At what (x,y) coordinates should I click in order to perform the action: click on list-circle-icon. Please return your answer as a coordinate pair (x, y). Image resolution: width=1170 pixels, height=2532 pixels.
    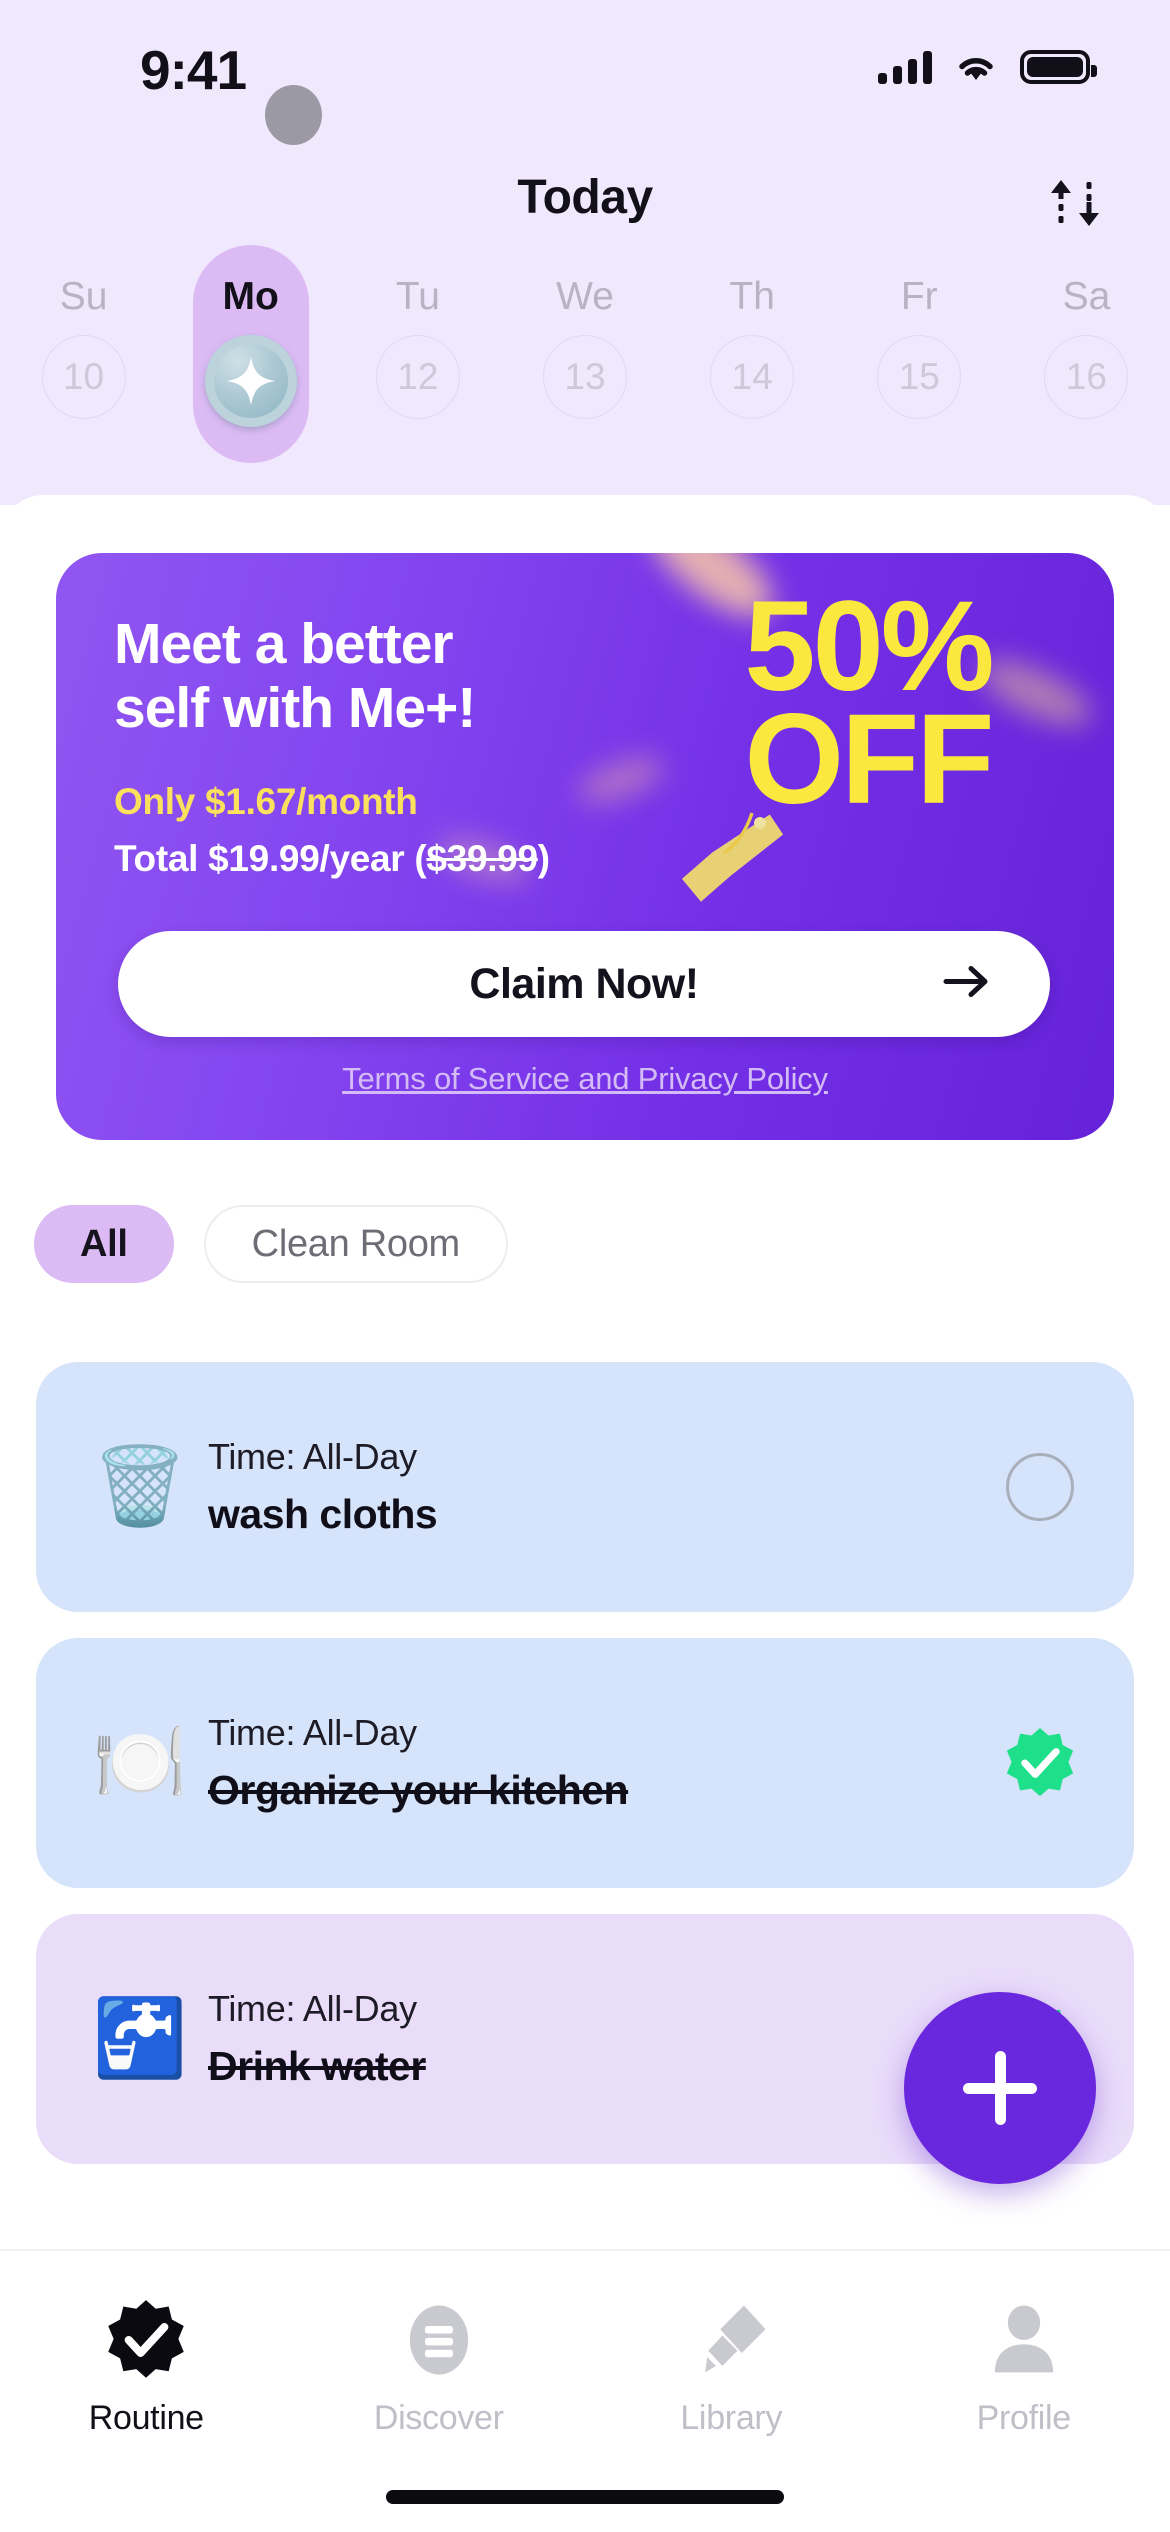
    Looking at the image, I should click on (439, 2340).